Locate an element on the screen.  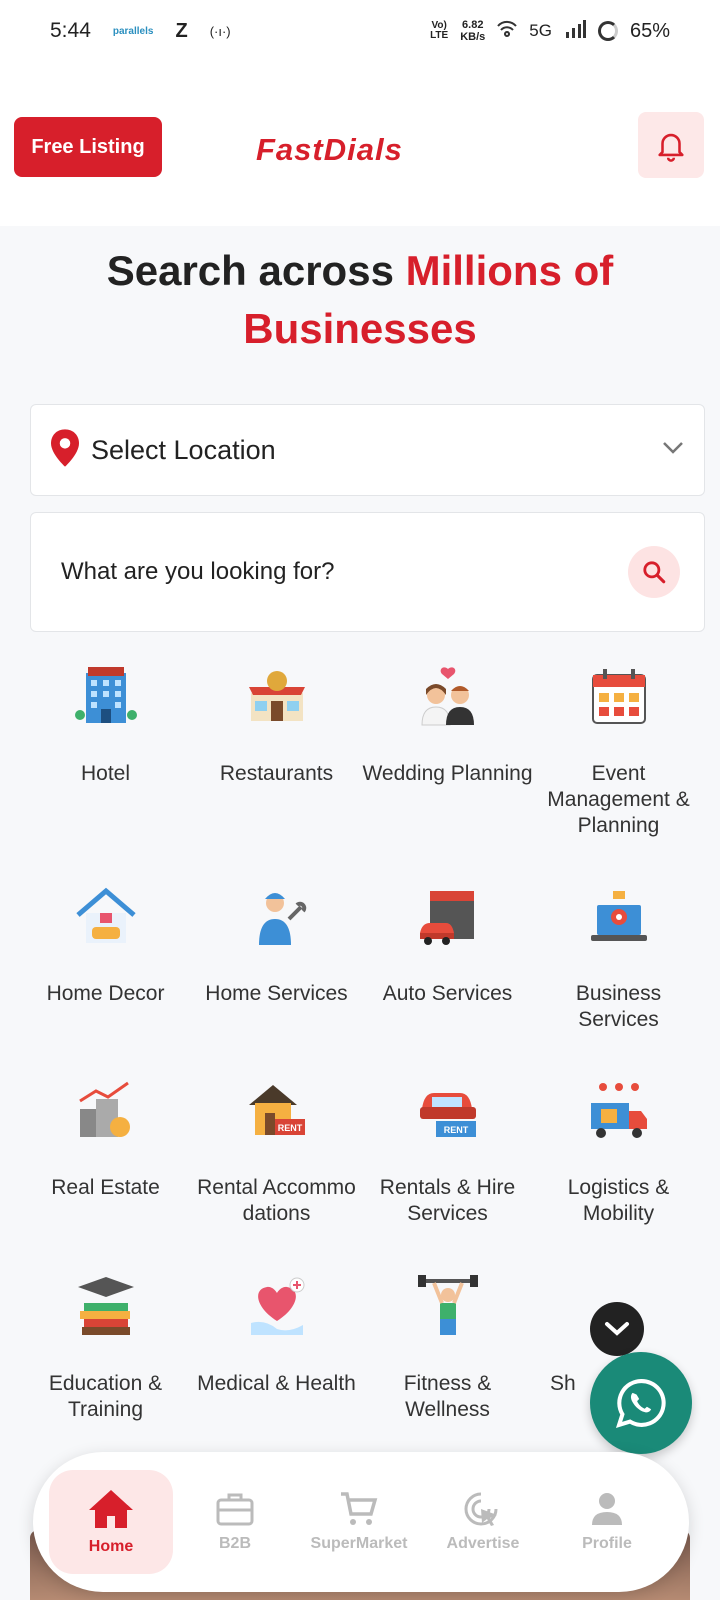
category-medical: Medical & Health is located at coordinates (276, 1336).